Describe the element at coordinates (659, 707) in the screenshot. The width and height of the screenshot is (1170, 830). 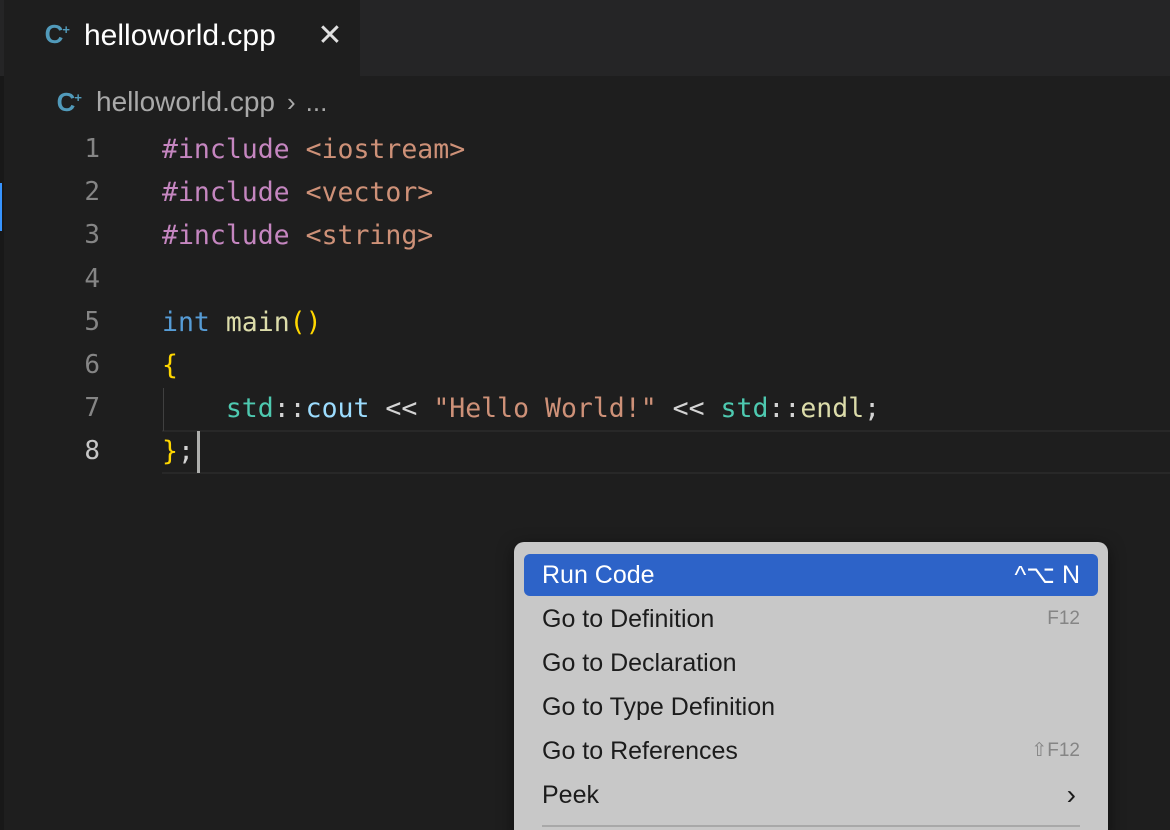
I see `menu-item-label: Go to Type Definition` at that location.